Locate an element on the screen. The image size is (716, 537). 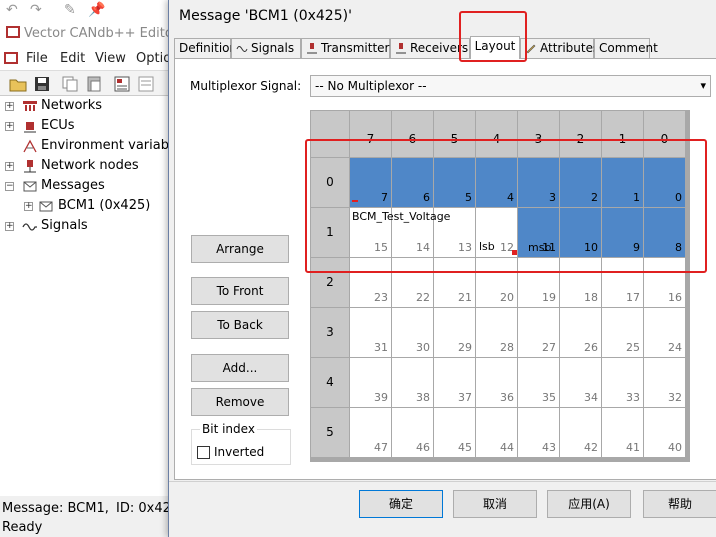
bit-cell: 35 is located at coordinates (538, 382).